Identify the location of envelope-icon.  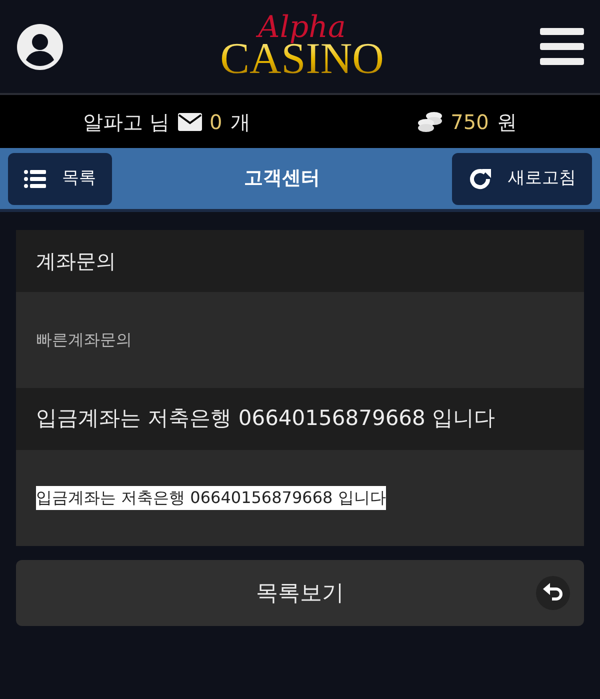
(190, 121).